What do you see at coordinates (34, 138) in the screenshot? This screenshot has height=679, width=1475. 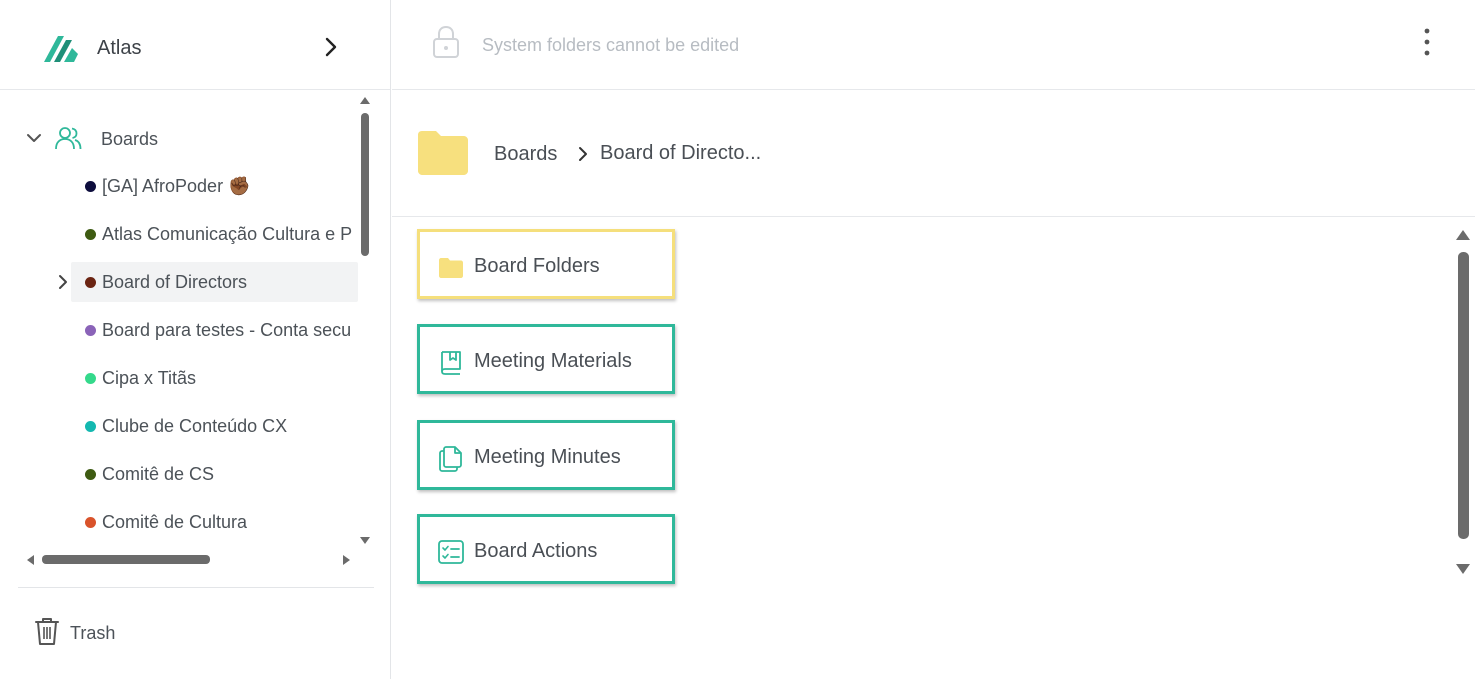 I see `chevron-down-icon` at bounding box center [34, 138].